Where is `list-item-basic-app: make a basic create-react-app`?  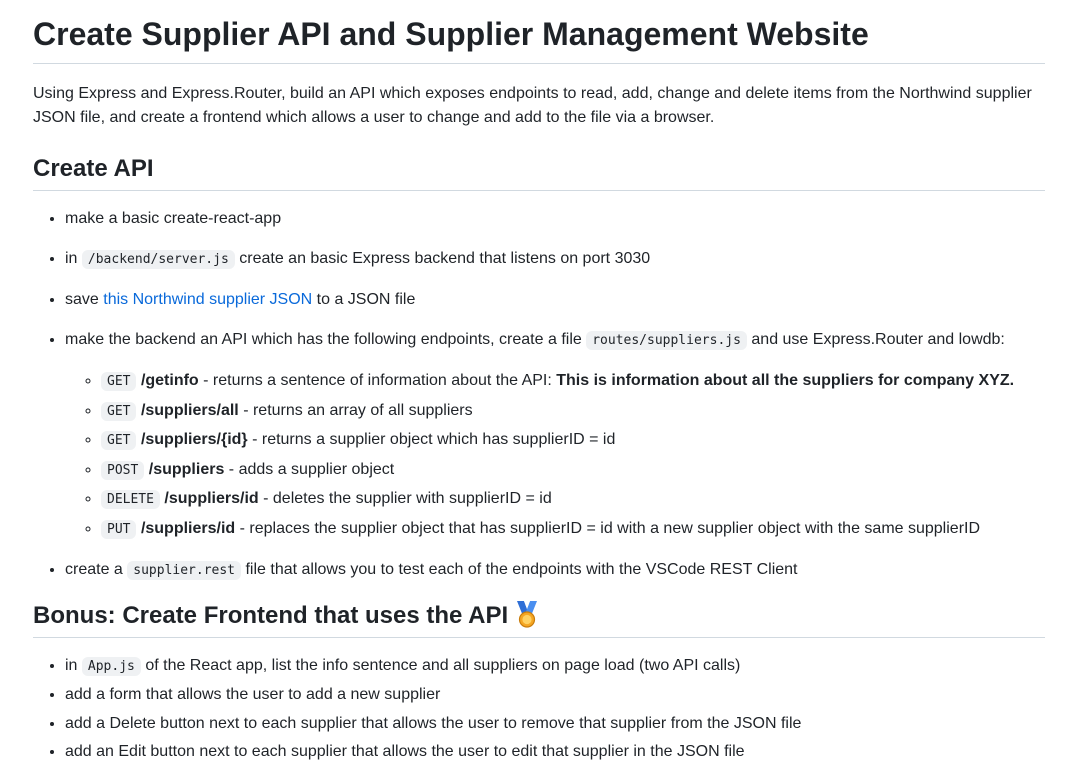 list-item-basic-app: make a basic create-react-app is located at coordinates (555, 219).